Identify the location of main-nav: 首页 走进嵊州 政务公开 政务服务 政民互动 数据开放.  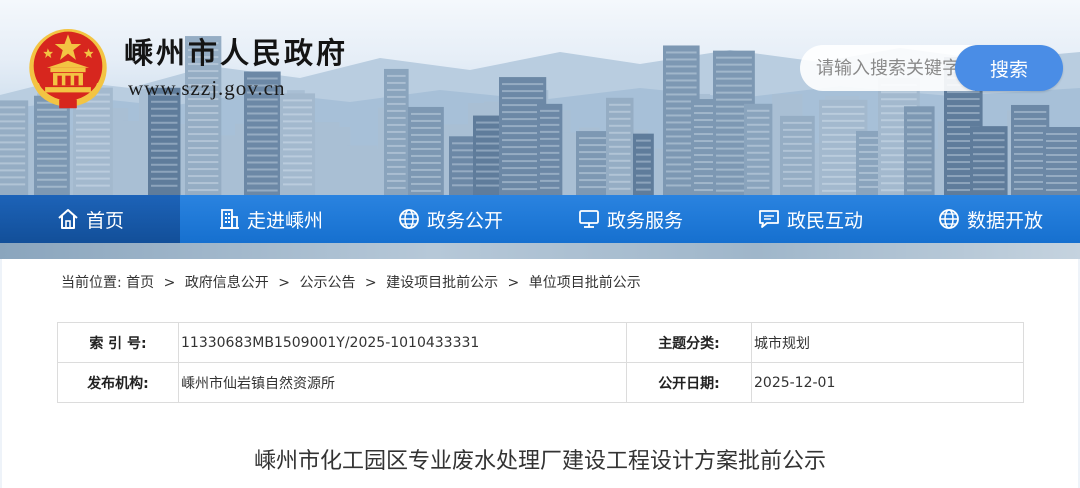
(540, 219).